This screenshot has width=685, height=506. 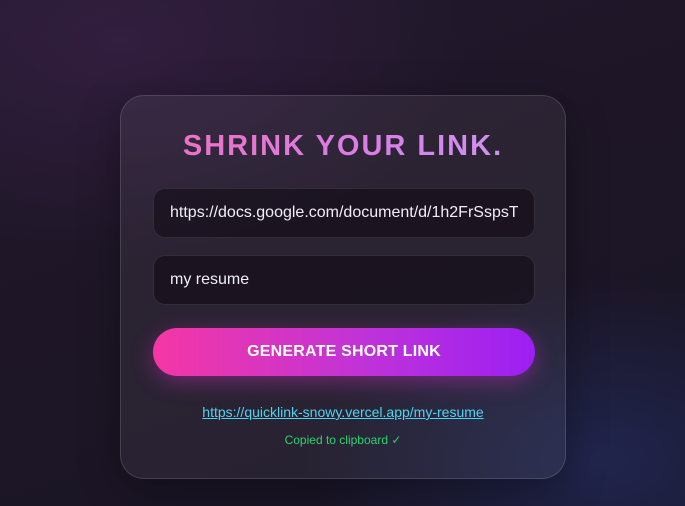 I want to click on generate-short-link-button: GENERATE SHORT LINK, so click(x=344, y=352).